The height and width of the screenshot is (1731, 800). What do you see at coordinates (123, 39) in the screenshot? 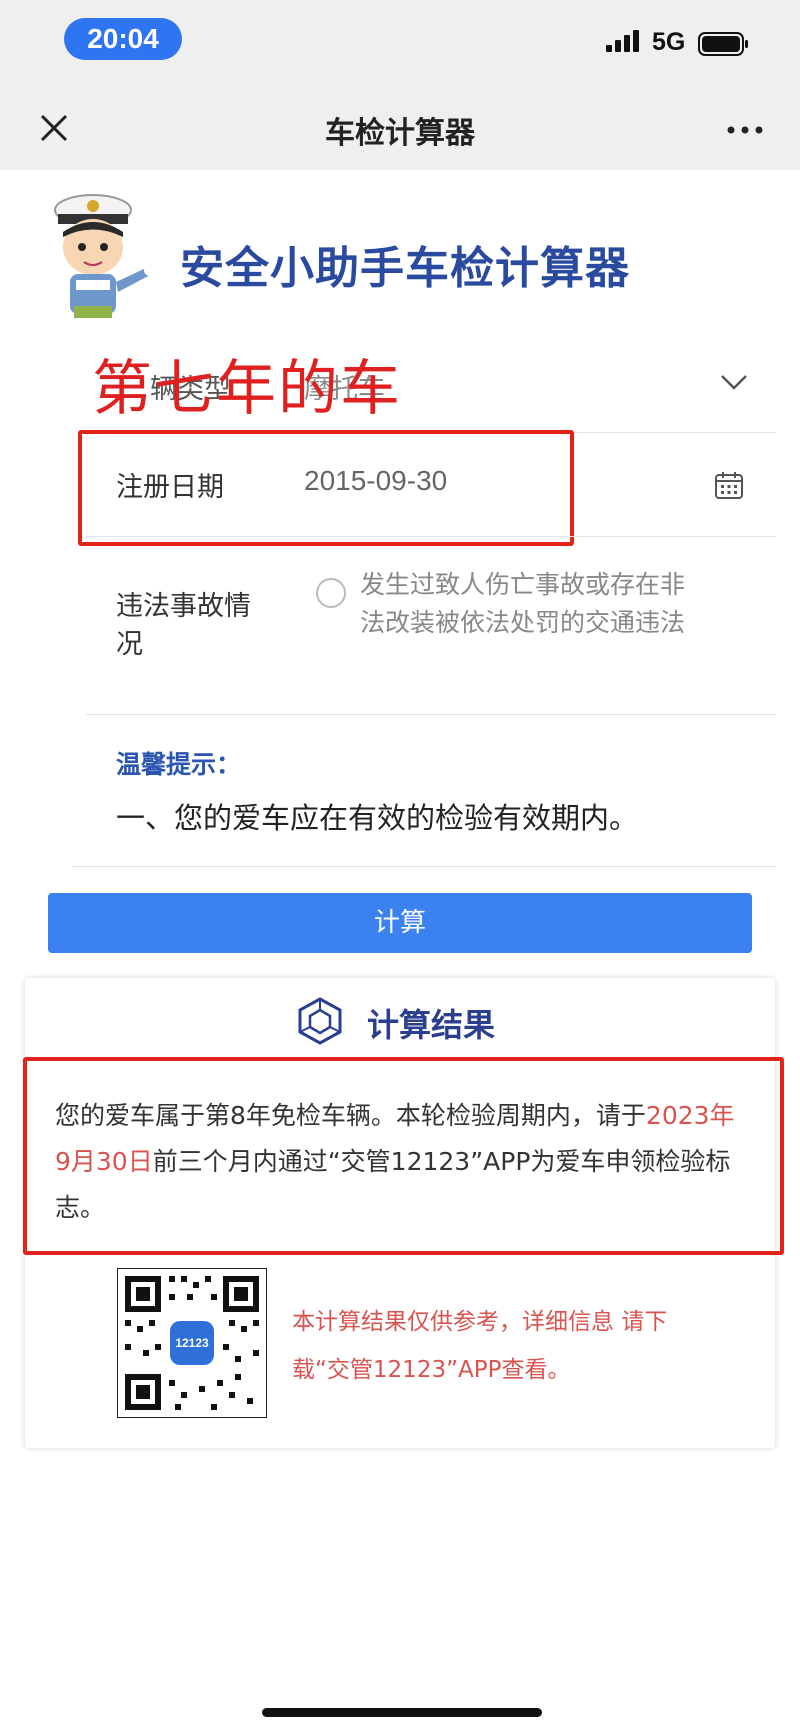
I see `status-time: 20:04` at bounding box center [123, 39].